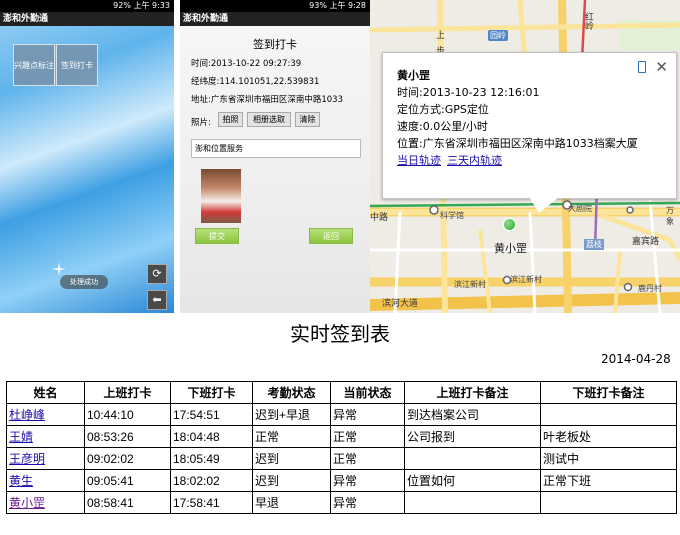 The width and height of the screenshot is (680, 535). I want to click on popup-method: 定位方式:GPS定位, so click(443, 109).